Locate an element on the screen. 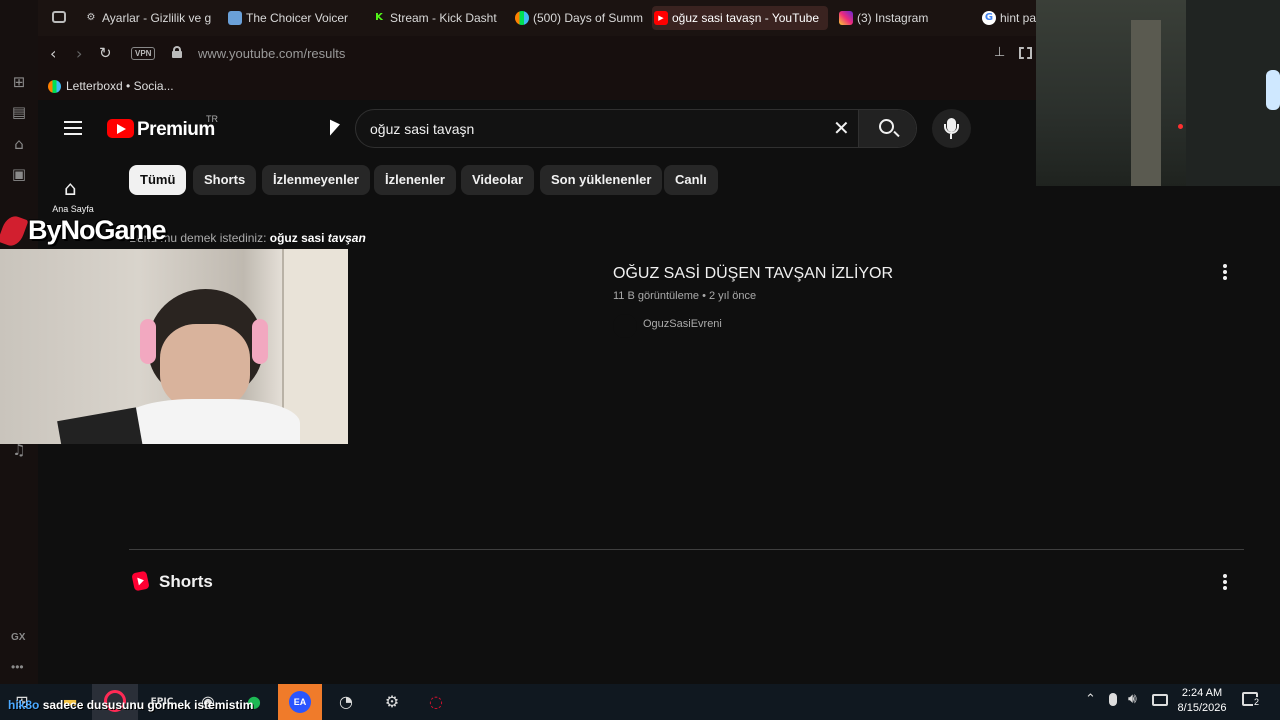  clear-search-icon: ✕ is located at coordinates (841, 128).